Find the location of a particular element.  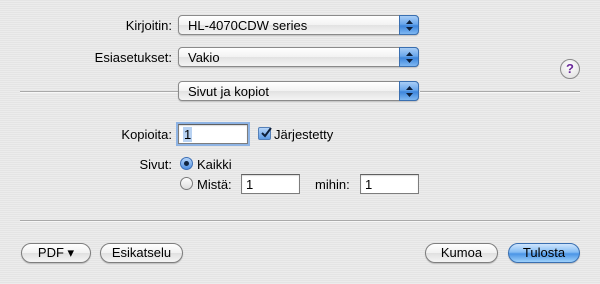

copies-label: Kopioita: is located at coordinates (146, 134).